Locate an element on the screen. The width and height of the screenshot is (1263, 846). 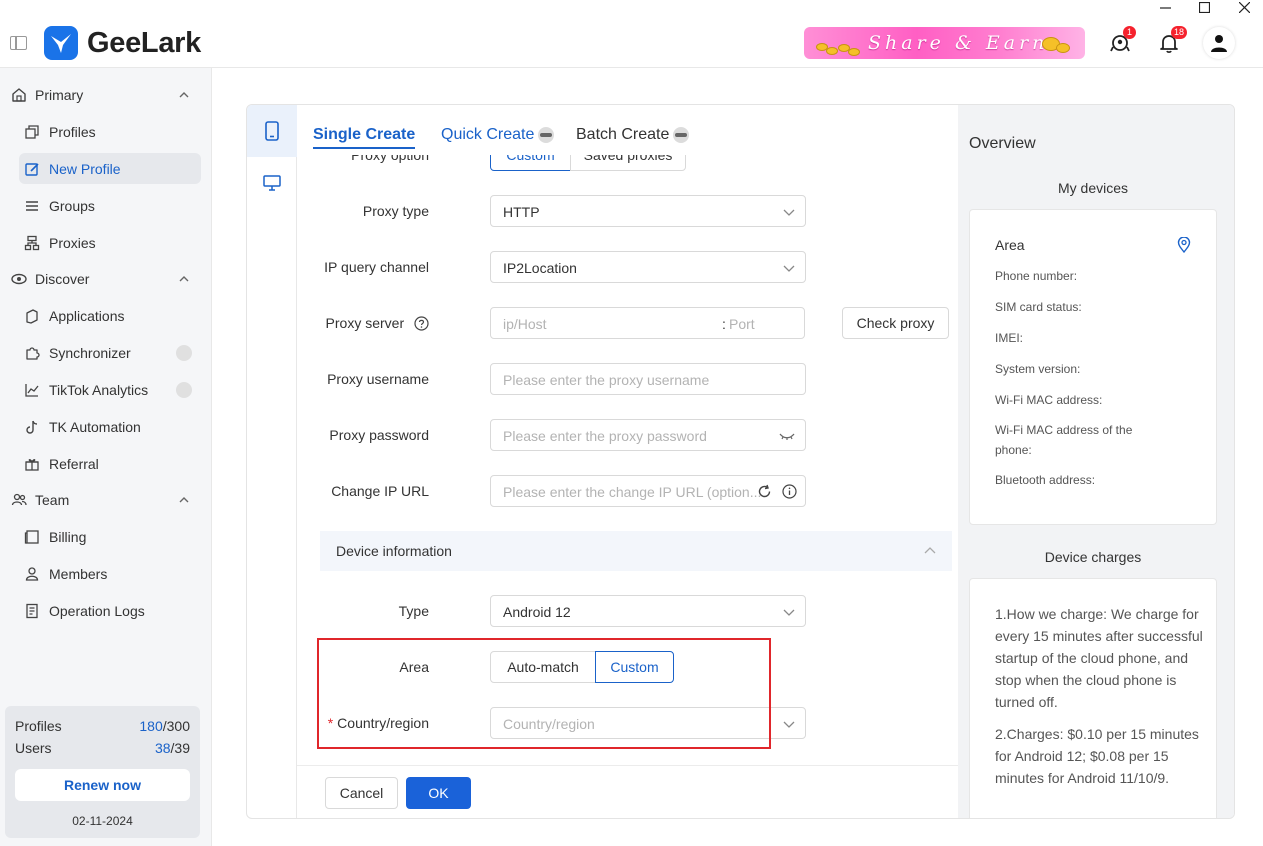
refresh-icon is located at coordinates (764, 491).